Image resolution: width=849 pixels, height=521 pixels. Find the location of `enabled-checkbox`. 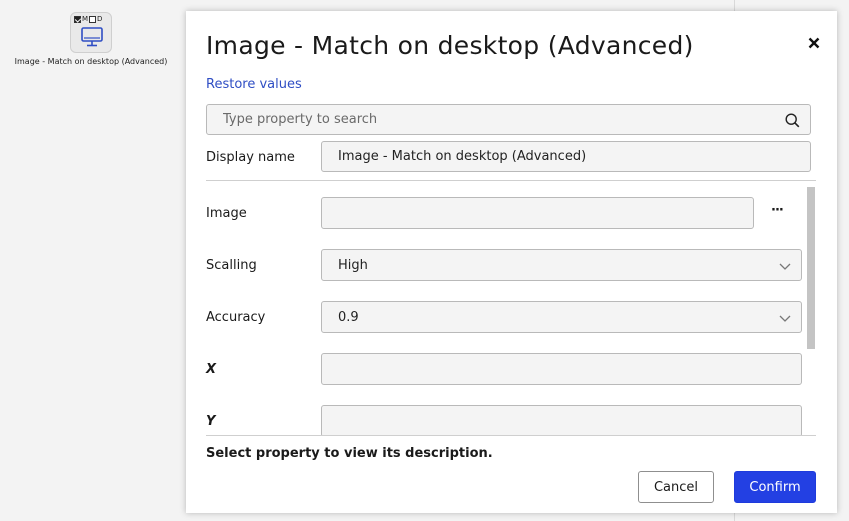

enabled-checkbox is located at coordinates (77, 19).